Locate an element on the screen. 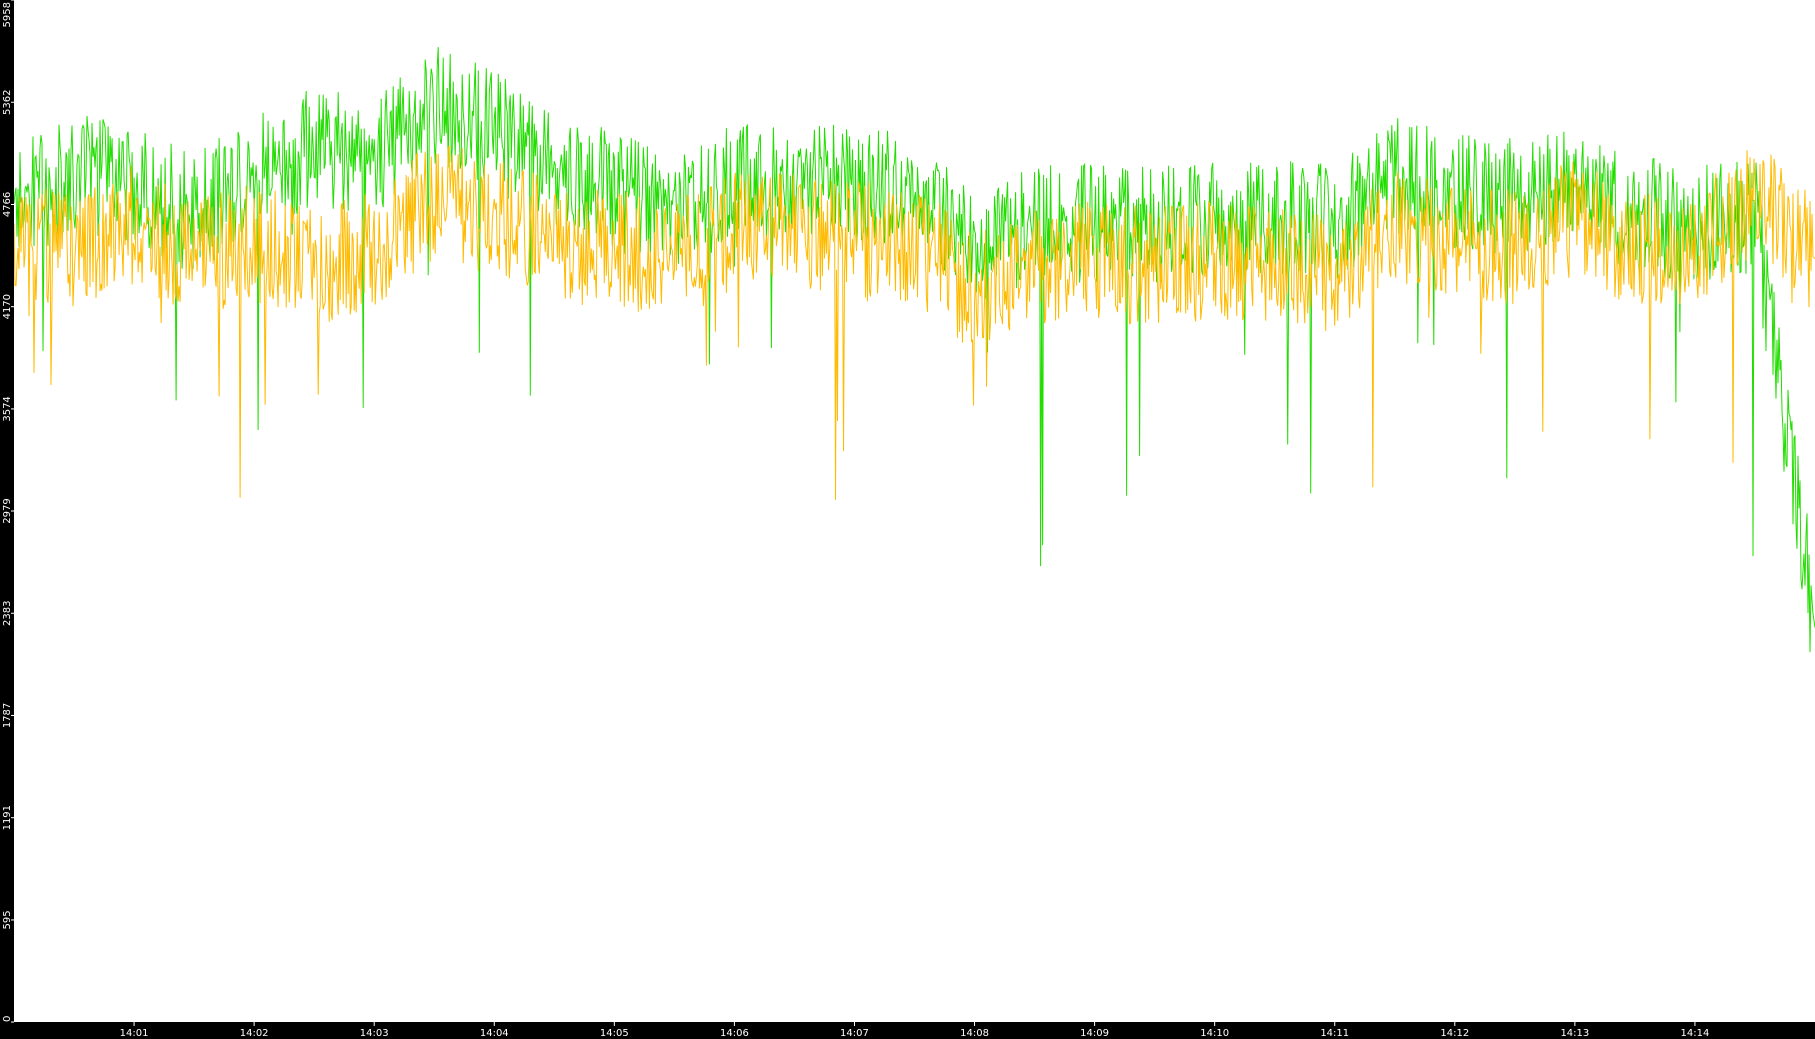  x-tick-label: 14:07 is located at coordinates (854, 1033).